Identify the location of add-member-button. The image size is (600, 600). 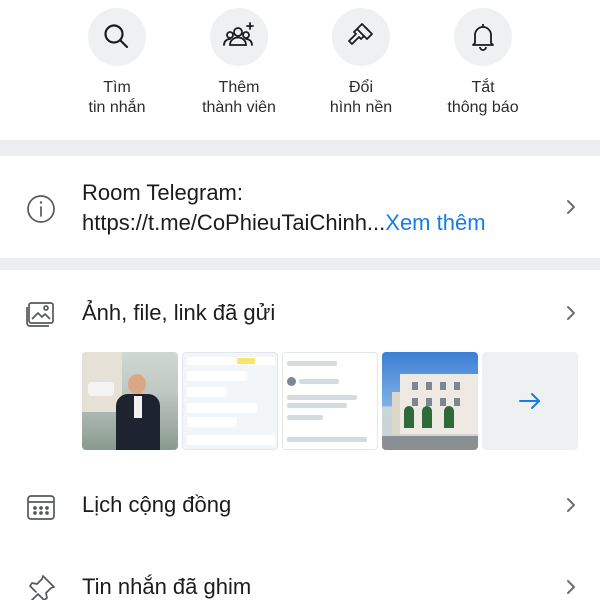
(239, 37).